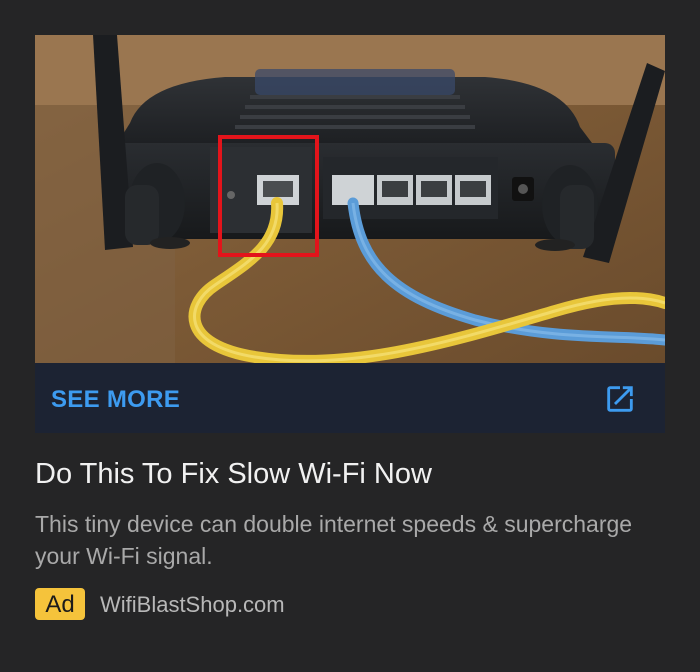 This screenshot has height=672, width=700. What do you see at coordinates (60, 604) in the screenshot?
I see `ad-badge: Ad` at bounding box center [60, 604].